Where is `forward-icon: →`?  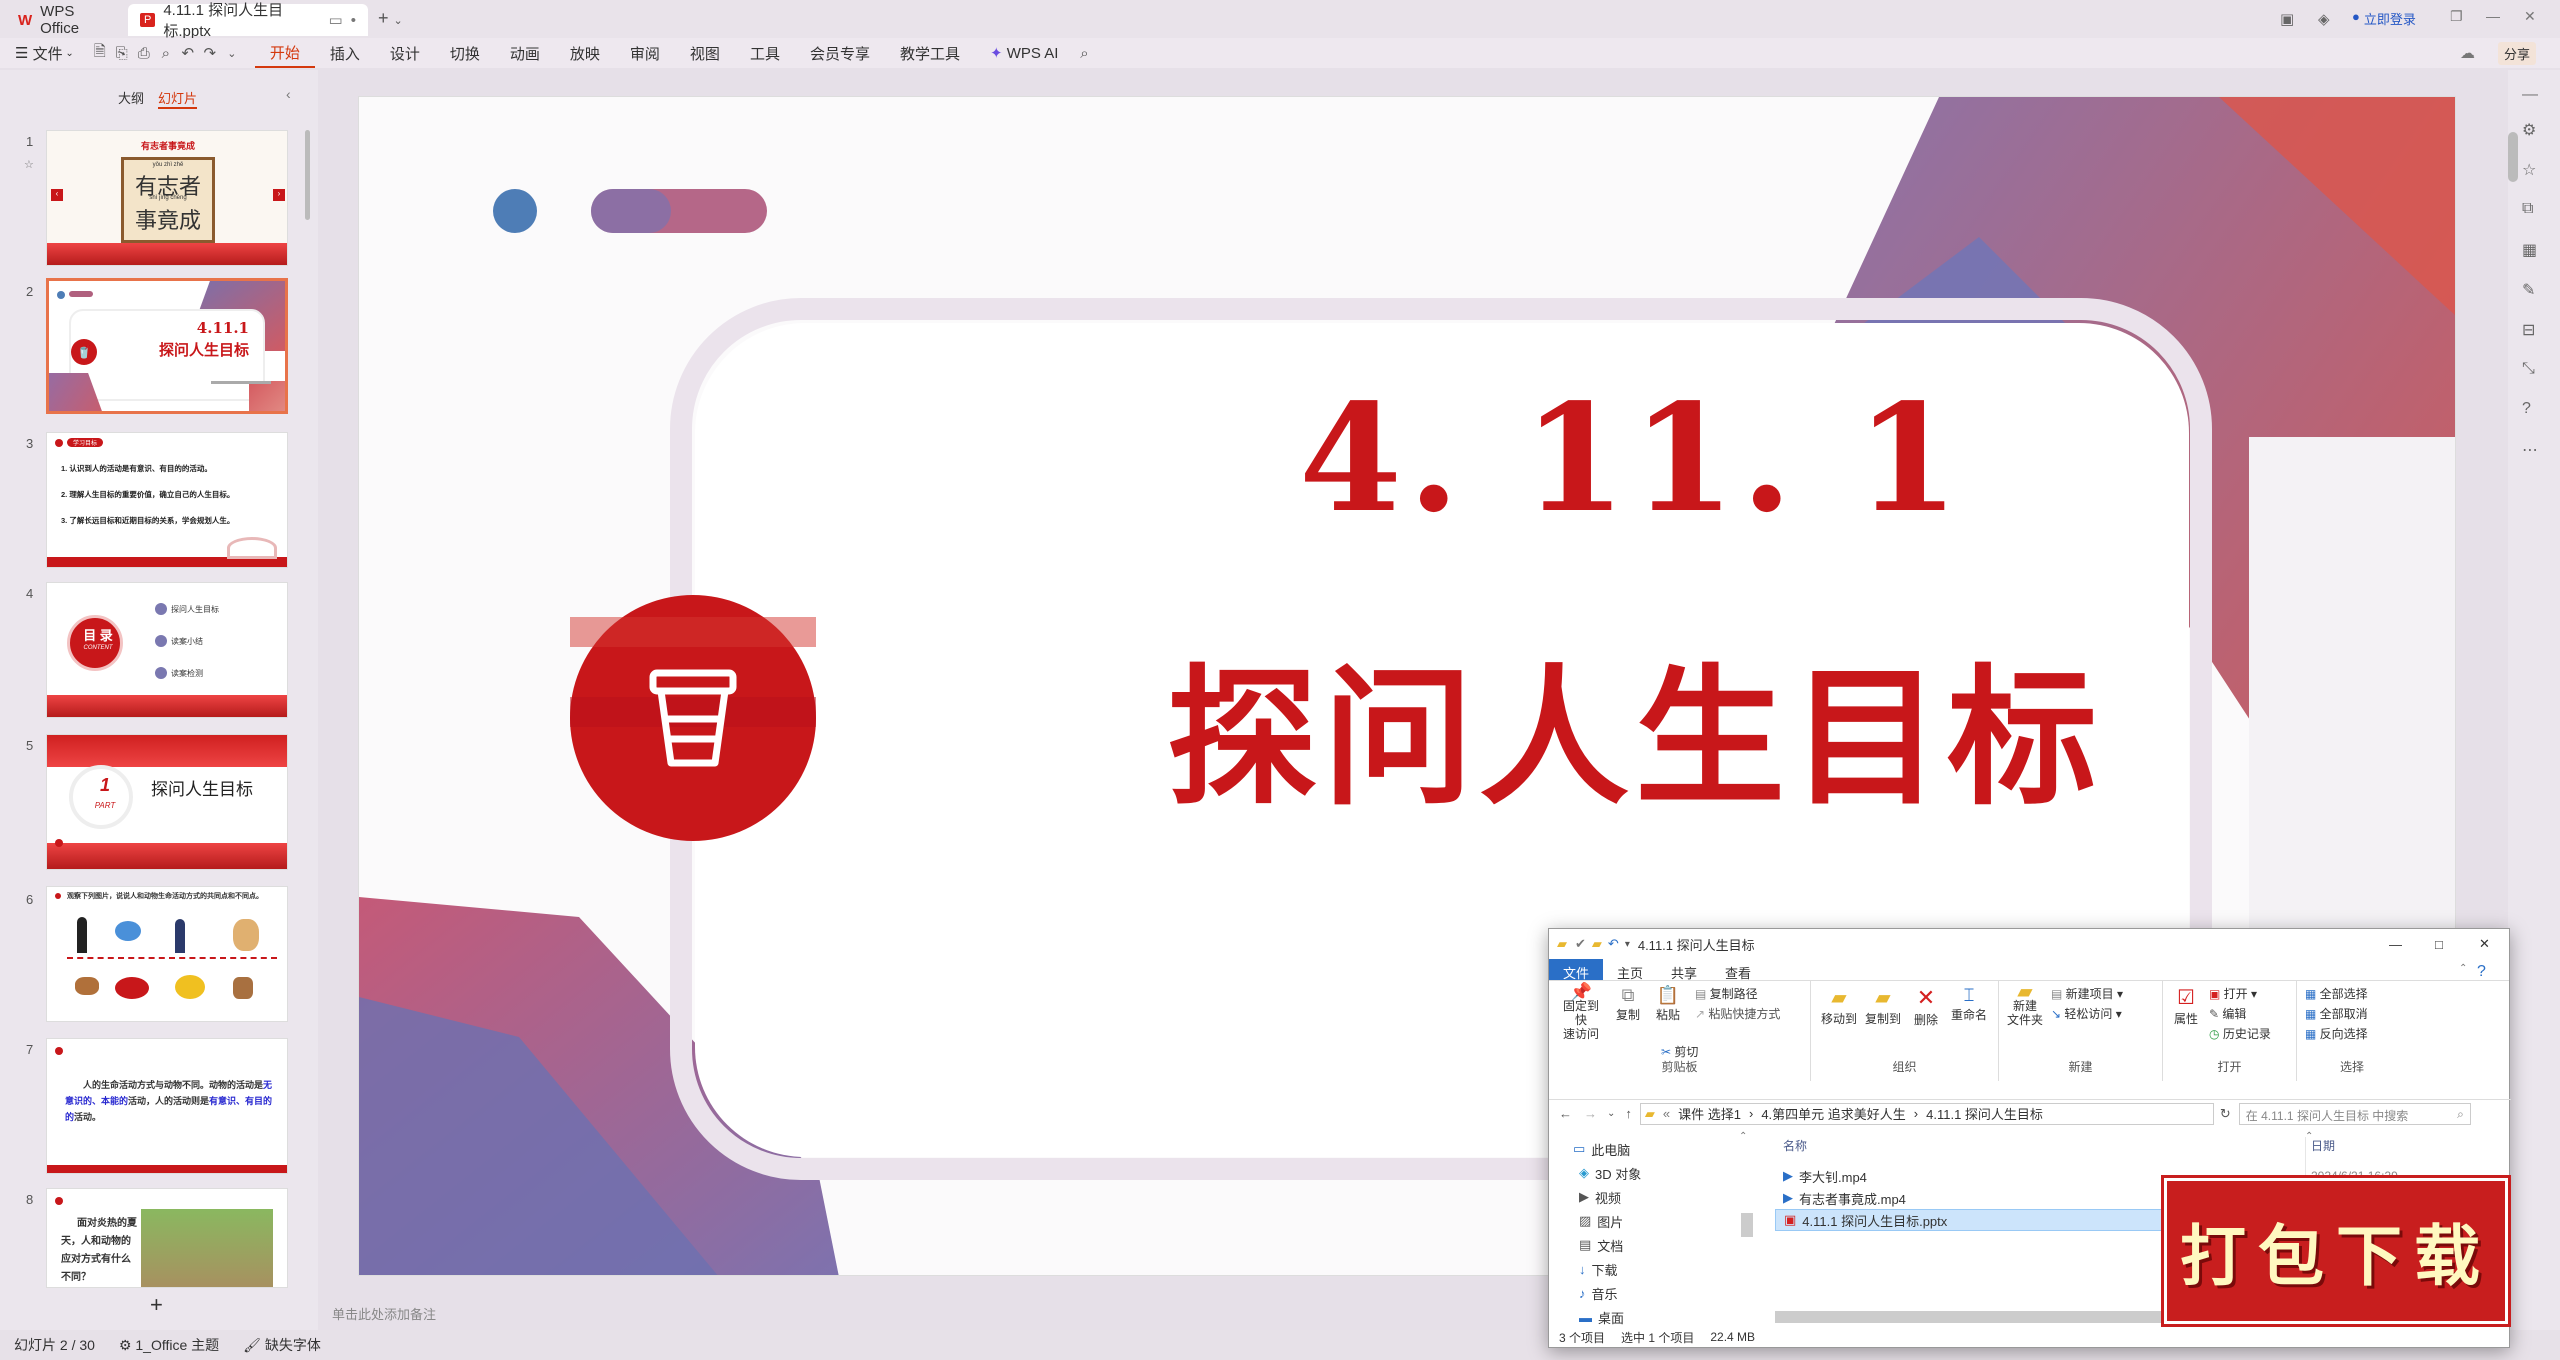 forward-icon: → is located at coordinates (1590, 1113).